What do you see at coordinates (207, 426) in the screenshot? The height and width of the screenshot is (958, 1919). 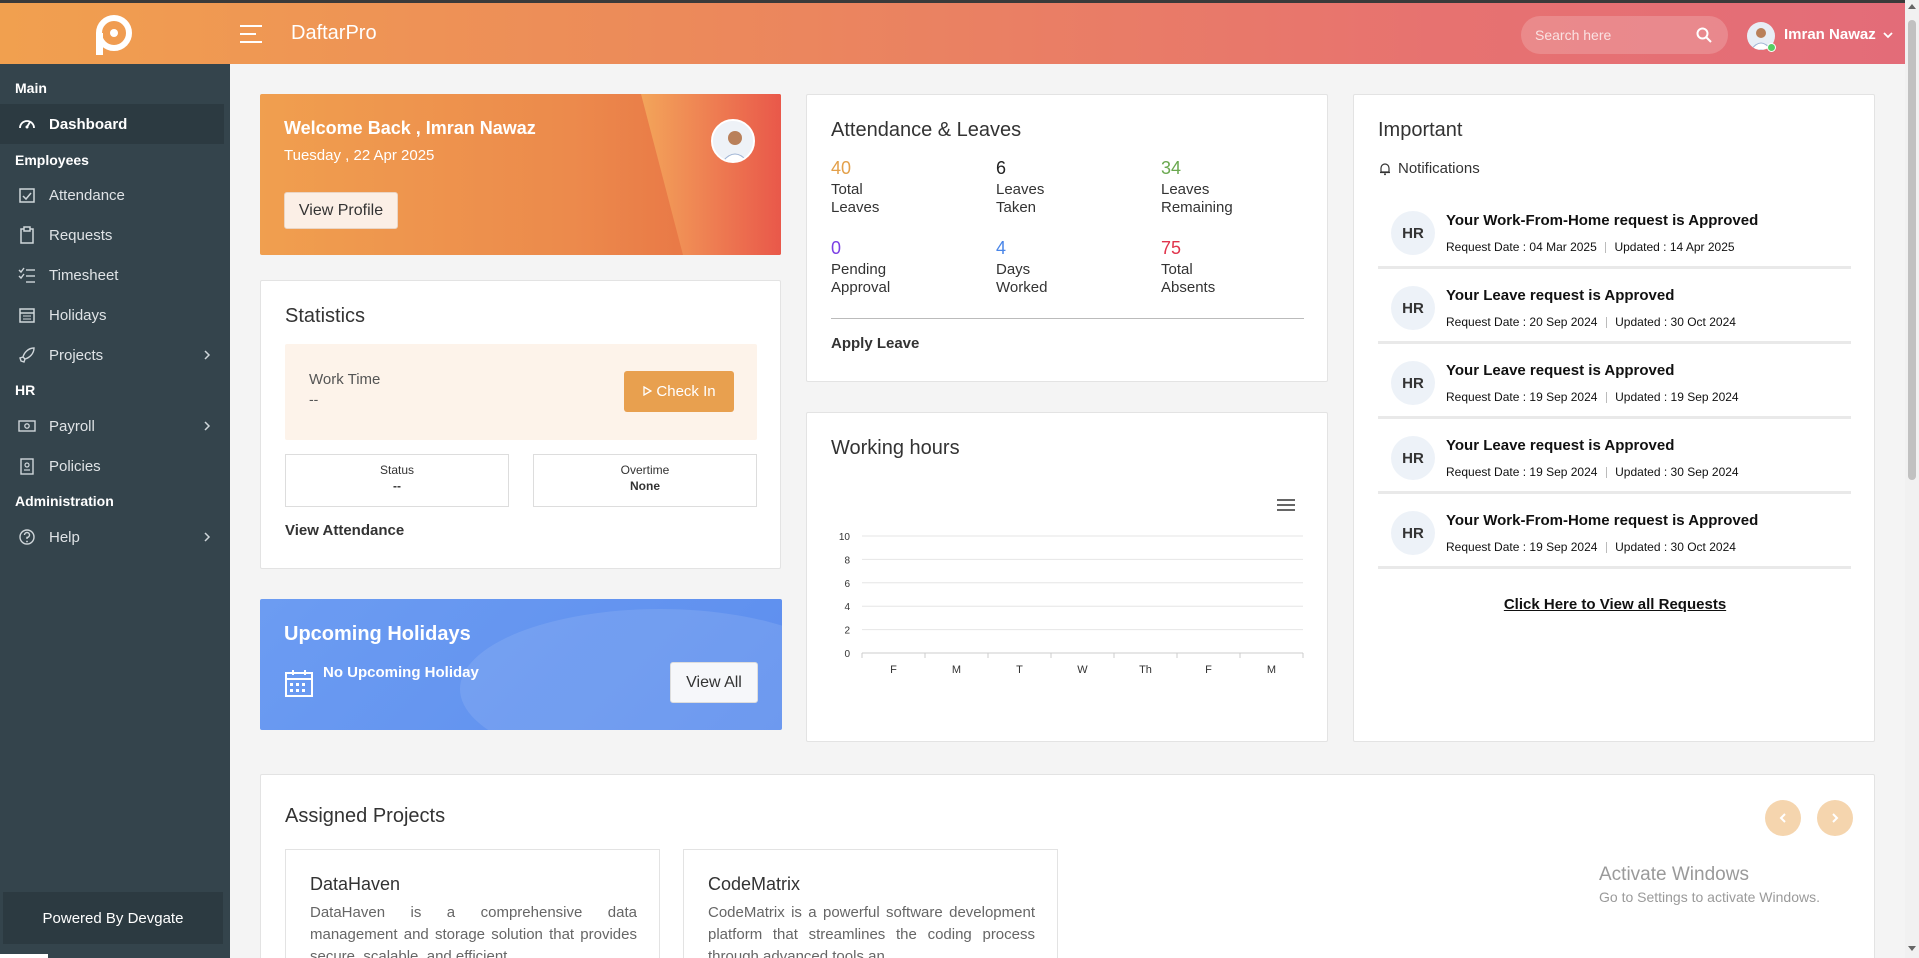 I see `chevron-right-icon` at bounding box center [207, 426].